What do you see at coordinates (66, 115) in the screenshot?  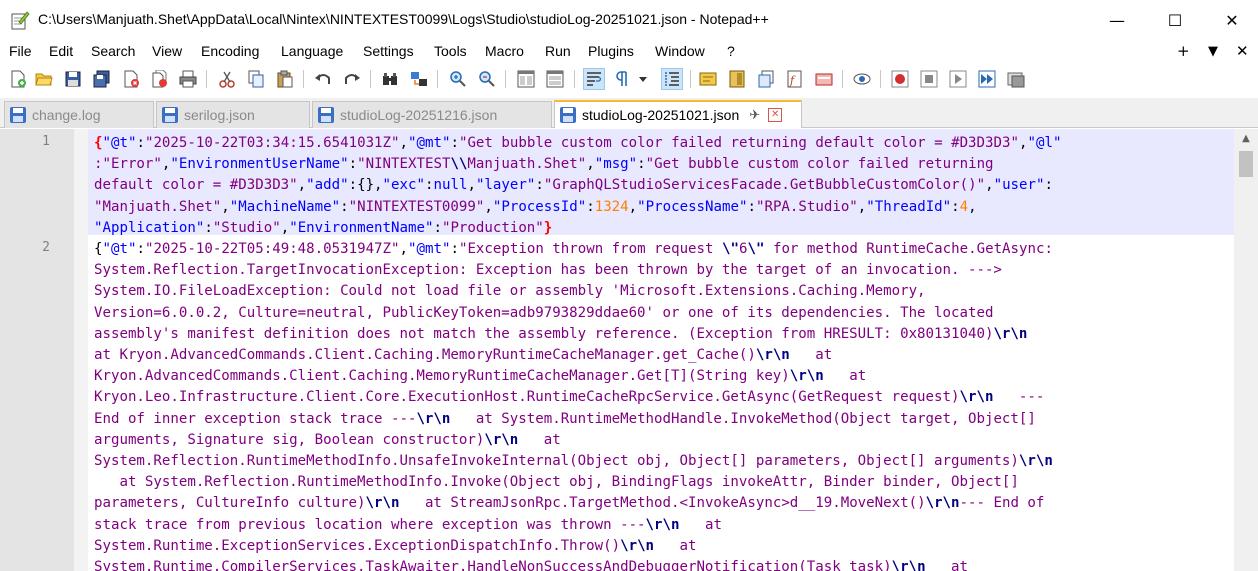 I see `tab-label: change.log` at bounding box center [66, 115].